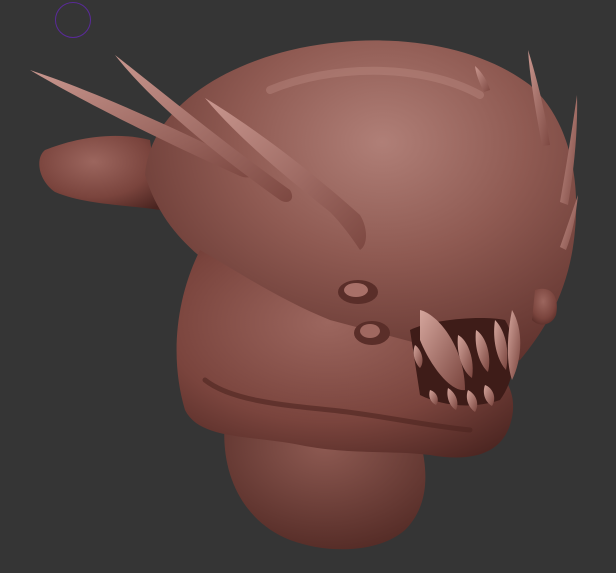  Describe the element at coordinates (544, 306) in the screenshot. I see `right-ear` at that location.